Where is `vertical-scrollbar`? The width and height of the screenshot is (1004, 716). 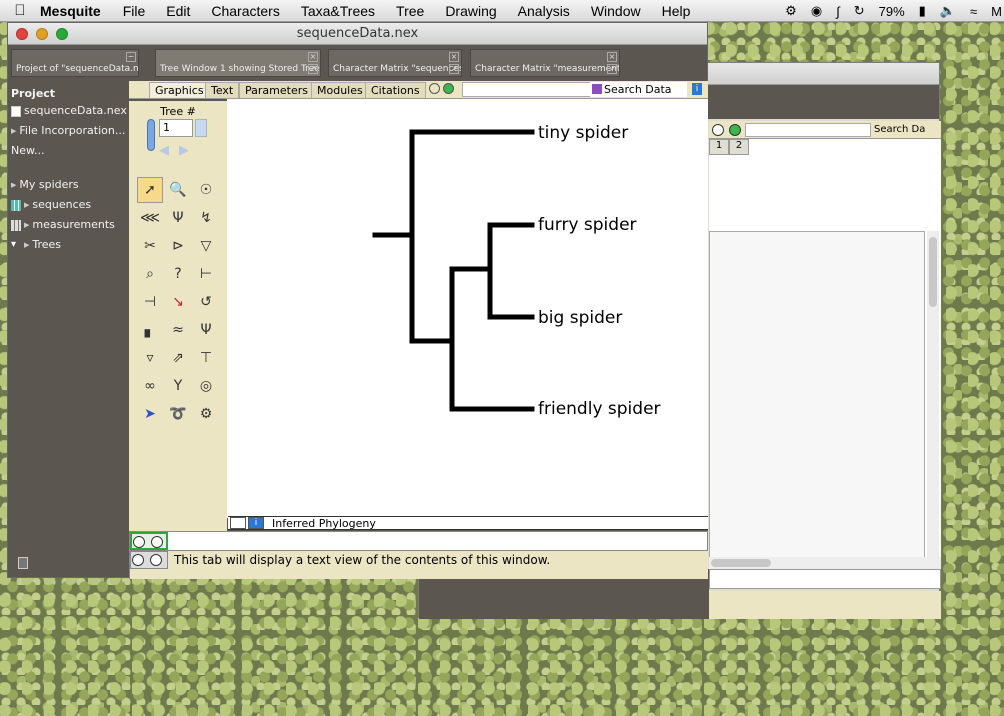
vertical-scrollbar is located at coordinates (933, 396).